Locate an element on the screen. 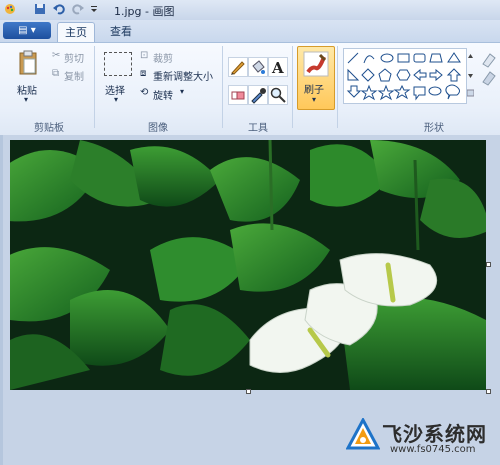  rotate-button: 旋转 is located at coordinates (163, 94).